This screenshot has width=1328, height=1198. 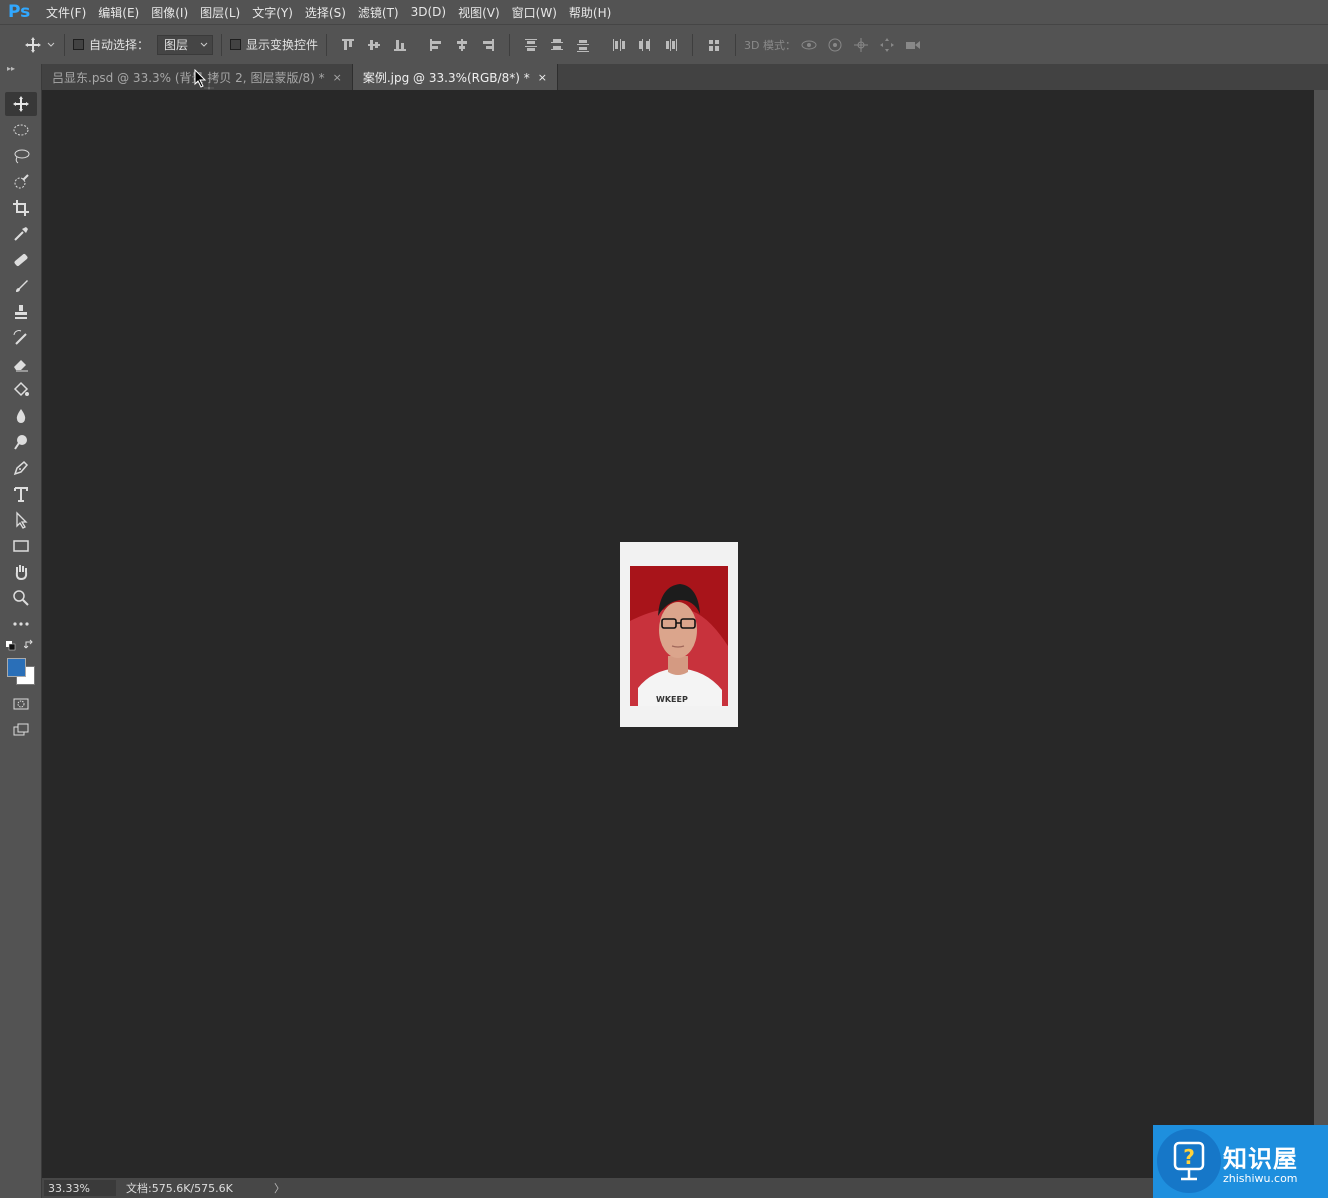 I want to click on menu-help: 帮助(H), so click(x=590, y=12).